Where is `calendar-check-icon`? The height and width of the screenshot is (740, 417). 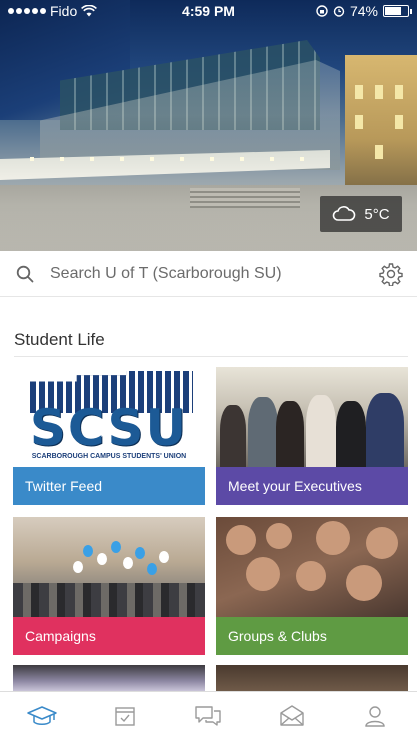
calendar-check-icon is located at coordinates (125, 716).